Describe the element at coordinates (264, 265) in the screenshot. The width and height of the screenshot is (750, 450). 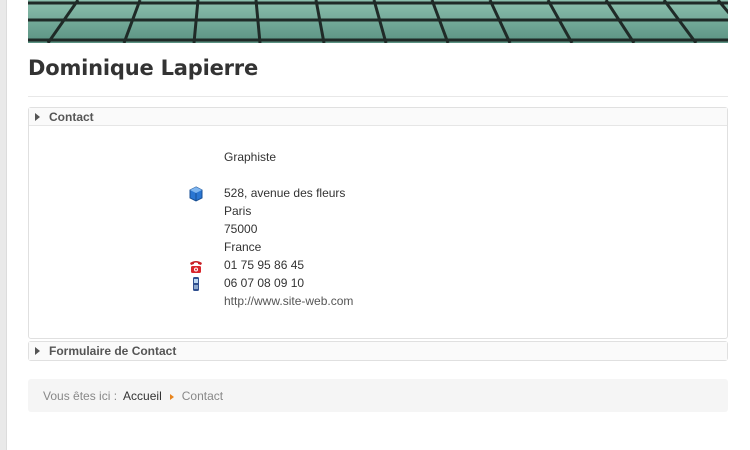
I see `contact-phone: 01 75 95 86 45` at that location.